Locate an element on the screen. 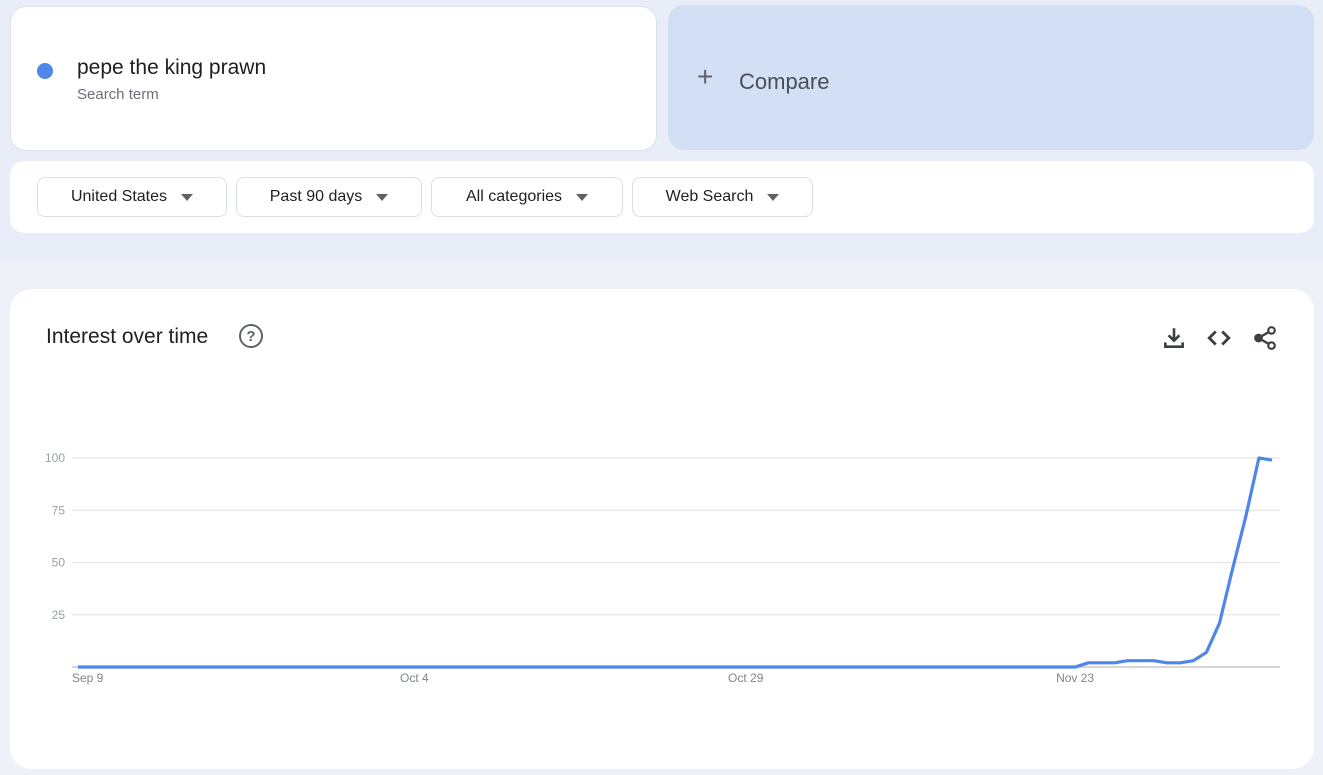 Image resolution: width=1323 pixels, height=775 pixels. y-tick-label: 25 is located at coordinates (59, 615).